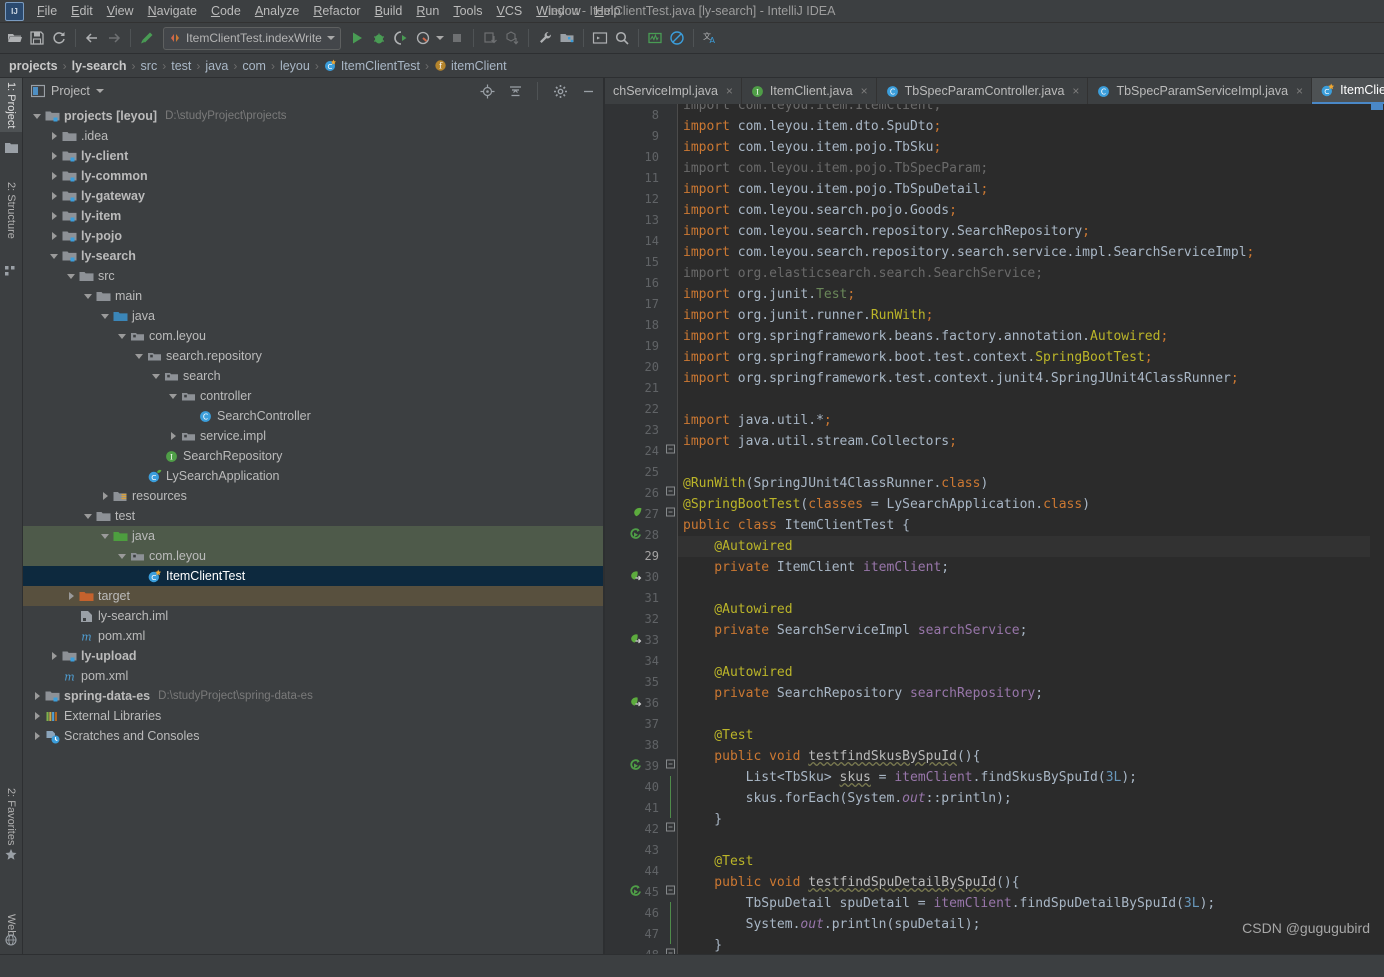 This screenshot has width=1384, height=977. What do you see at coordinates (313, 196) in the screenshot?
I see `tree-node: ly-gateway` at bounding box center [313, 196].